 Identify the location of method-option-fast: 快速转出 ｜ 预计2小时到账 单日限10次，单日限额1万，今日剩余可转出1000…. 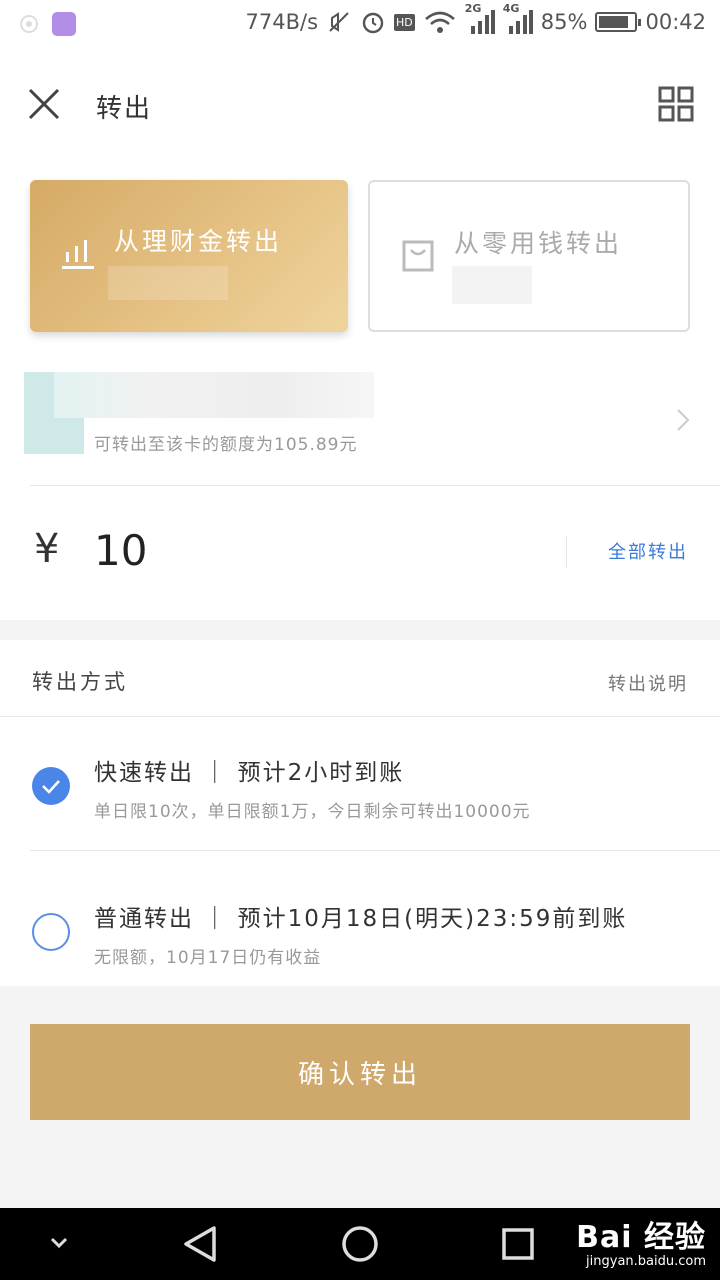
(360, 784).